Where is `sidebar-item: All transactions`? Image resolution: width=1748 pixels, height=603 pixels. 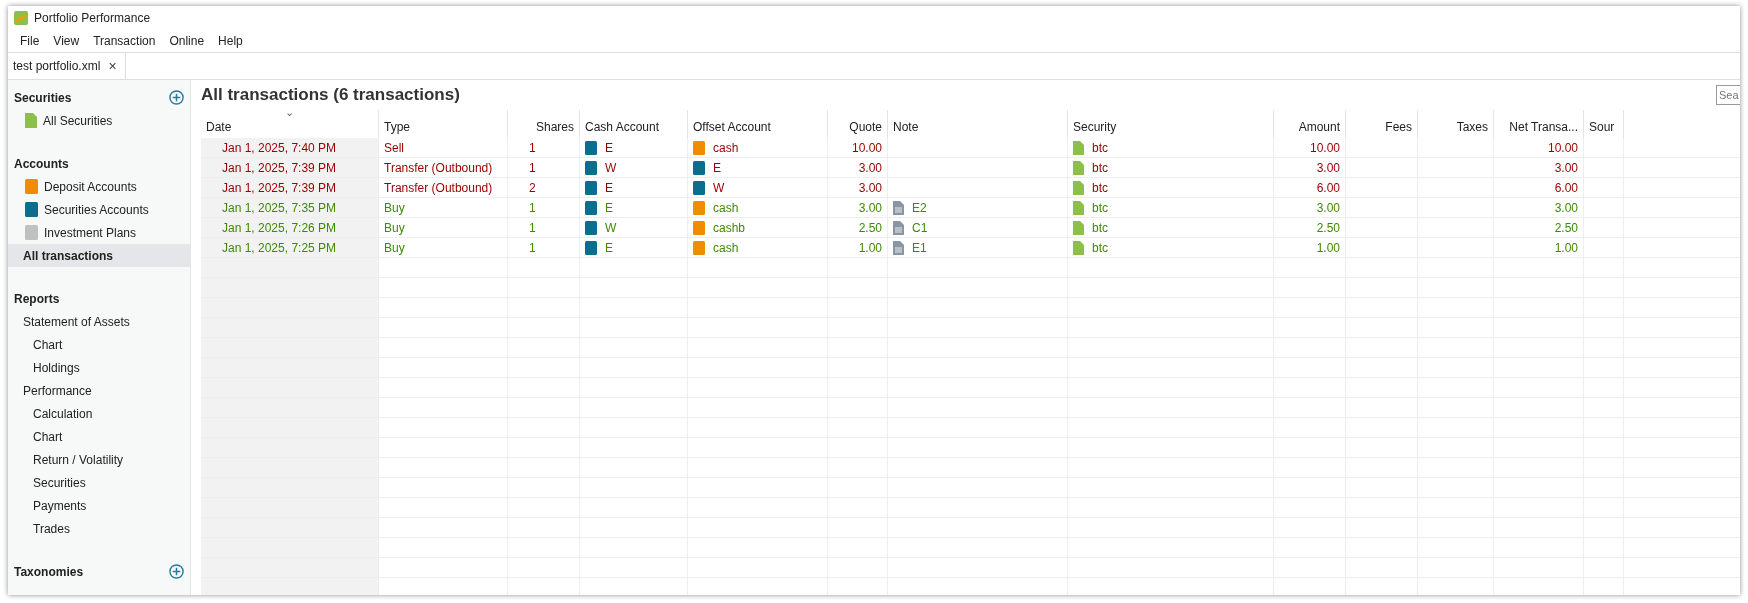
sidebar-item: All transactions is located at coordinates (99, 255).